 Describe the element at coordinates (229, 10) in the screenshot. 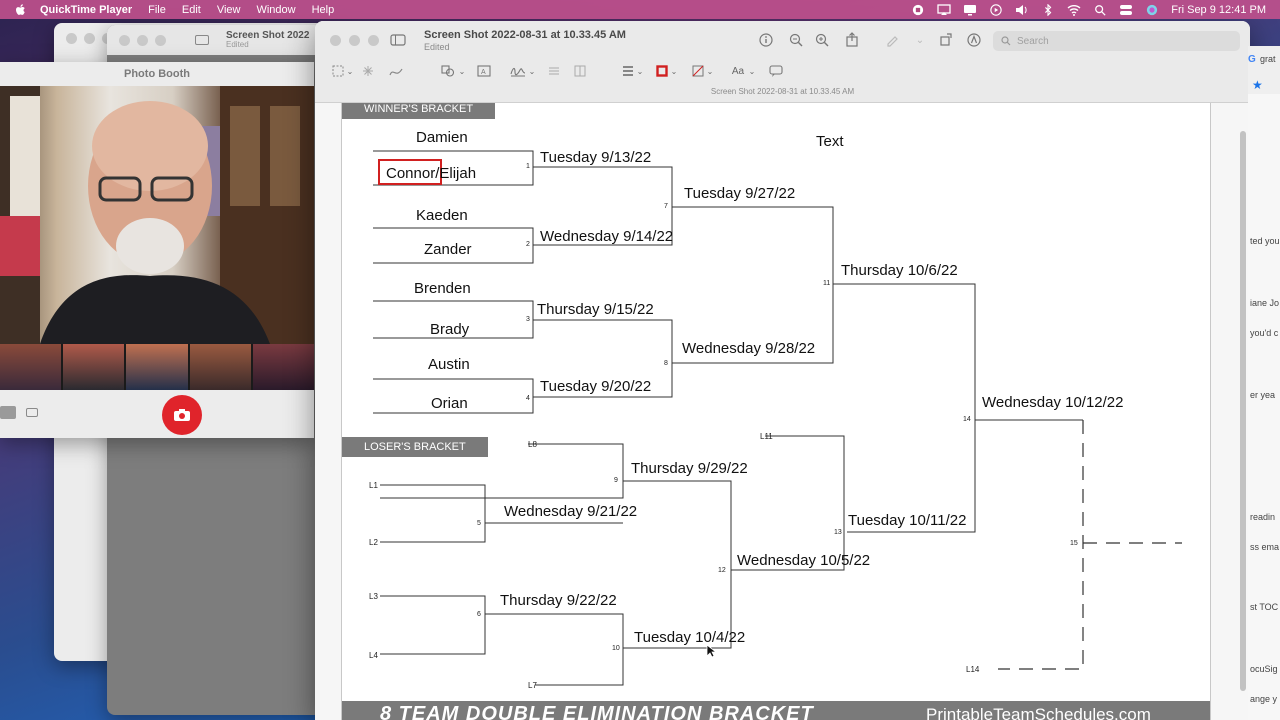

I see `menu-view: View` at that location.